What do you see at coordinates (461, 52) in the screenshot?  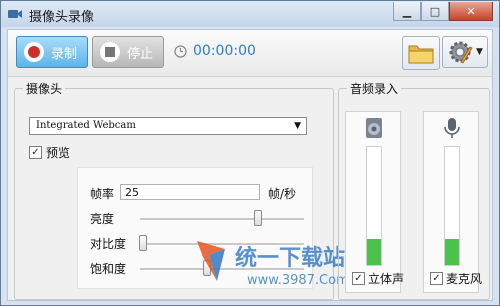 I see `gear-icon` at bounding box center [461, 52].